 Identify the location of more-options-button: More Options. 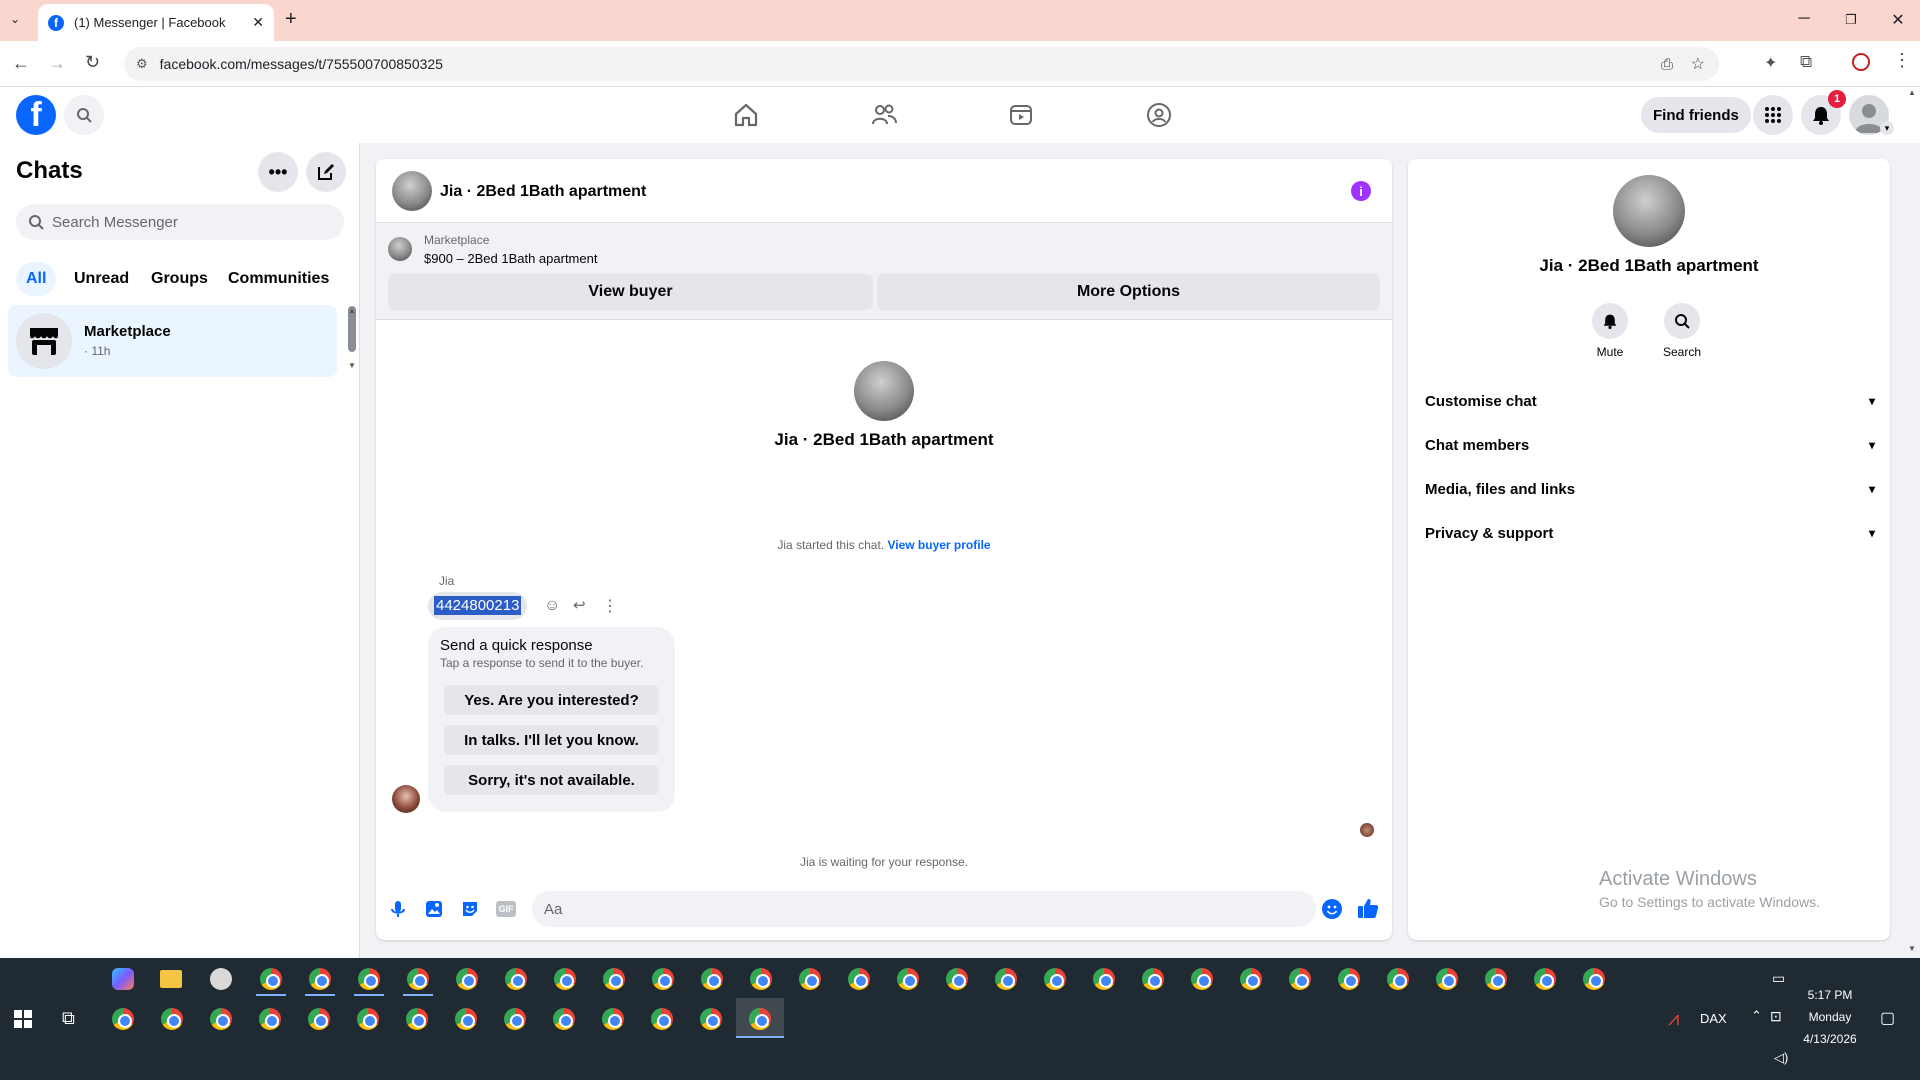
(1128, 292).